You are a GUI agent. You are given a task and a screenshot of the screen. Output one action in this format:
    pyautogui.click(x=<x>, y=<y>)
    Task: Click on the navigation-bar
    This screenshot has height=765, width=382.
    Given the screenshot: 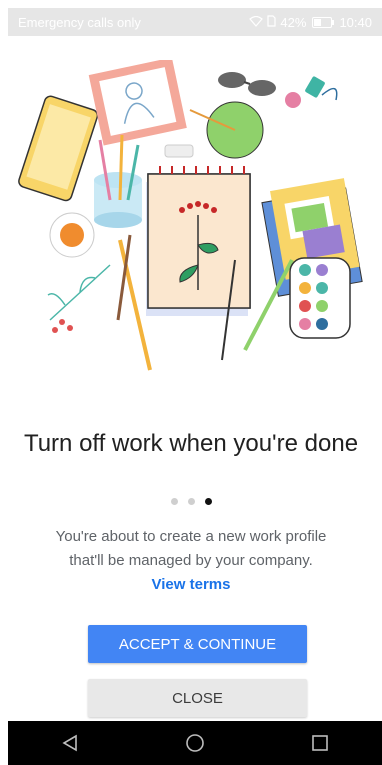 What is the action you would take?
    pyautogui.click(x=195, y=743)
    